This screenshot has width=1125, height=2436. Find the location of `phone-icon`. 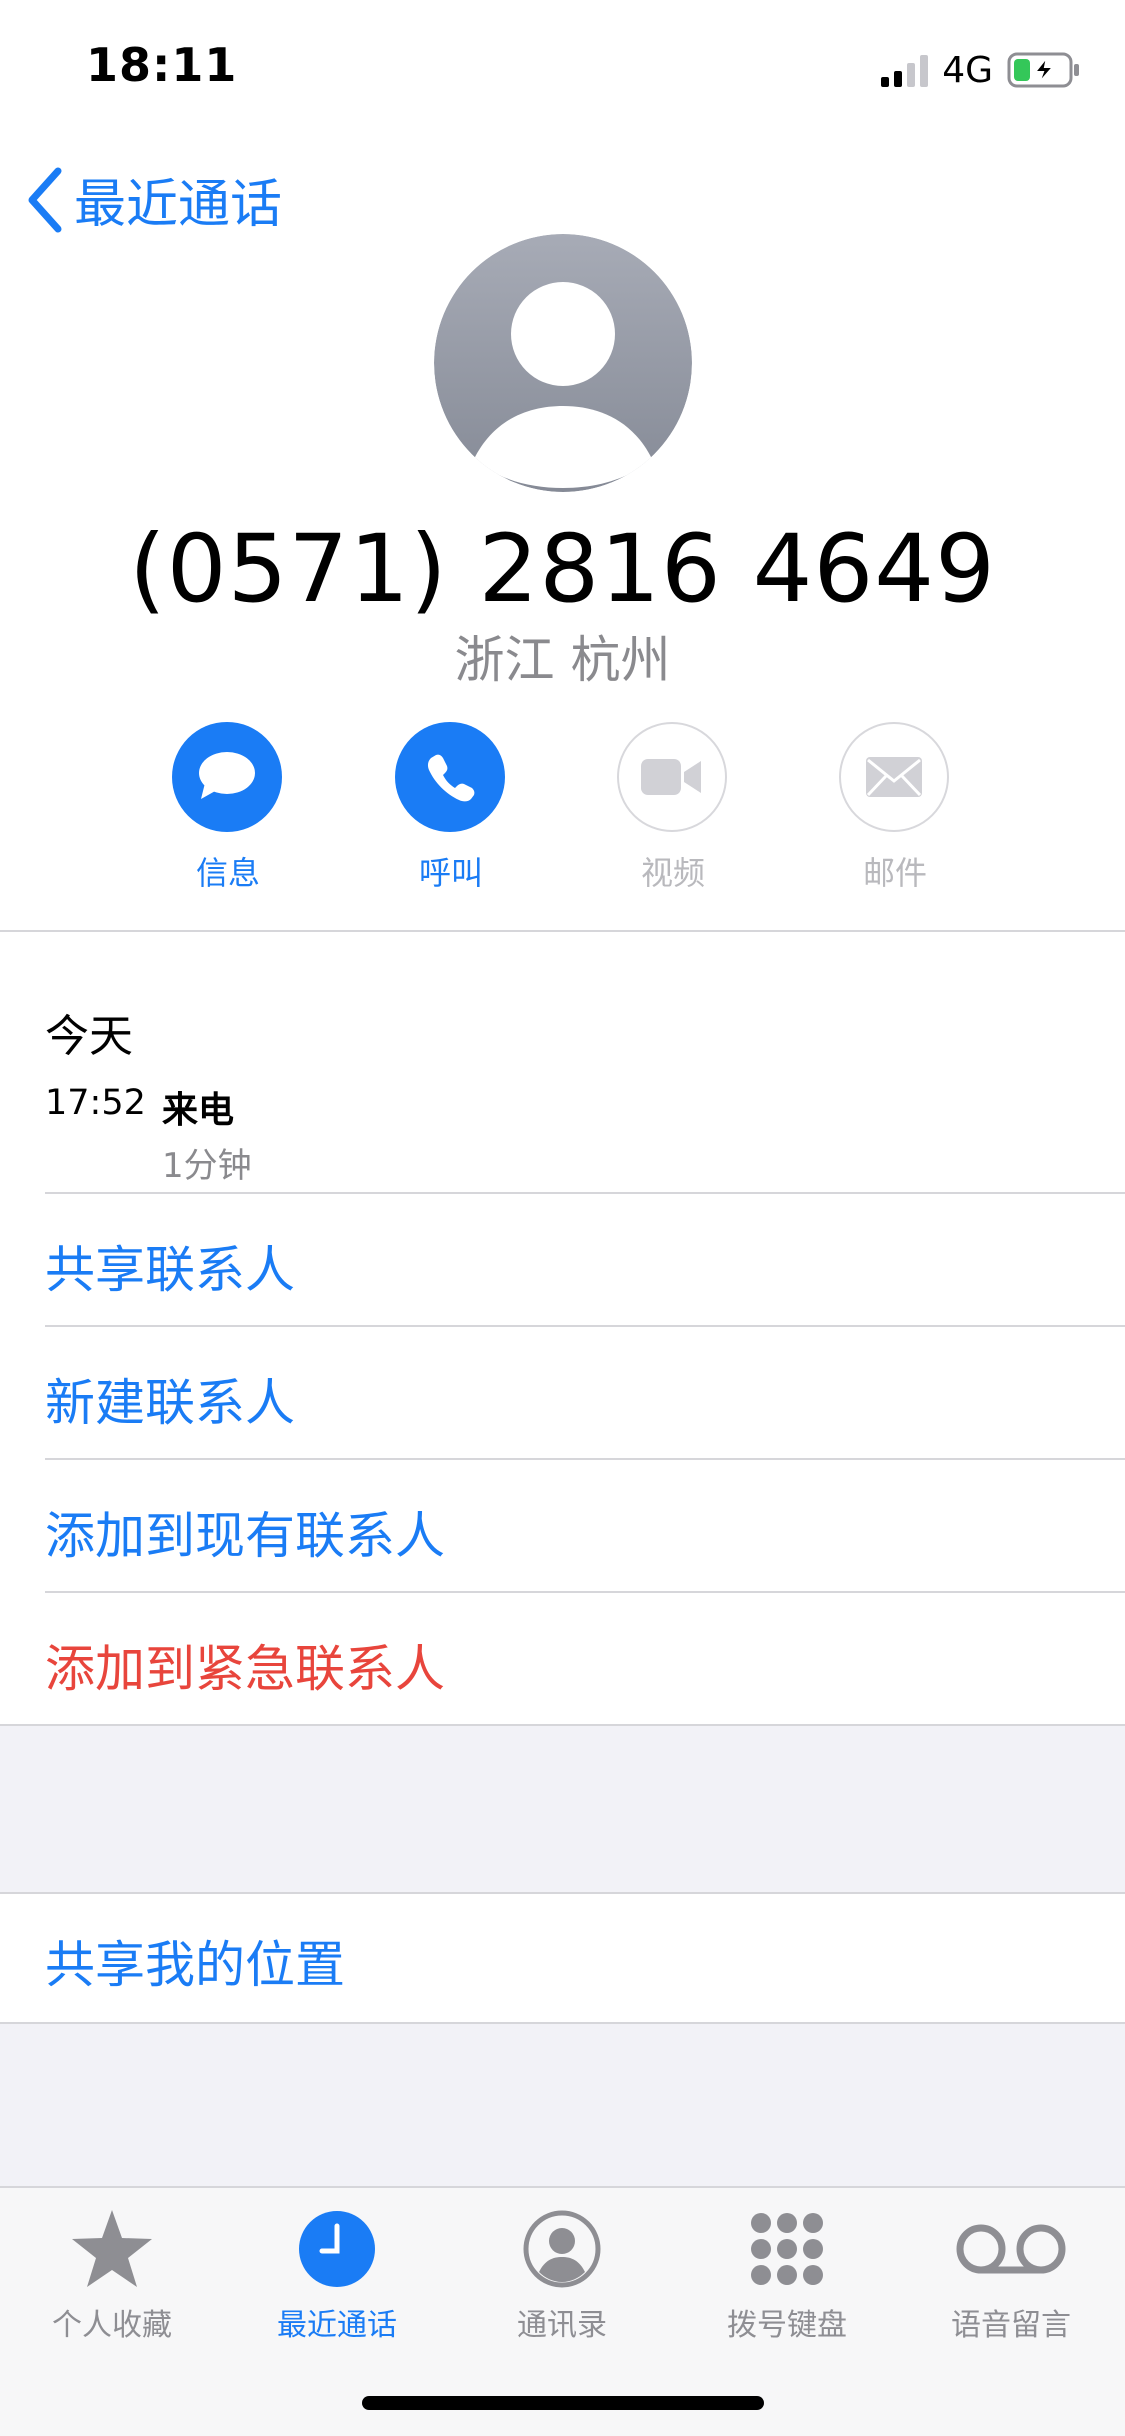

phone-icon is located at coordinates (450, 777).